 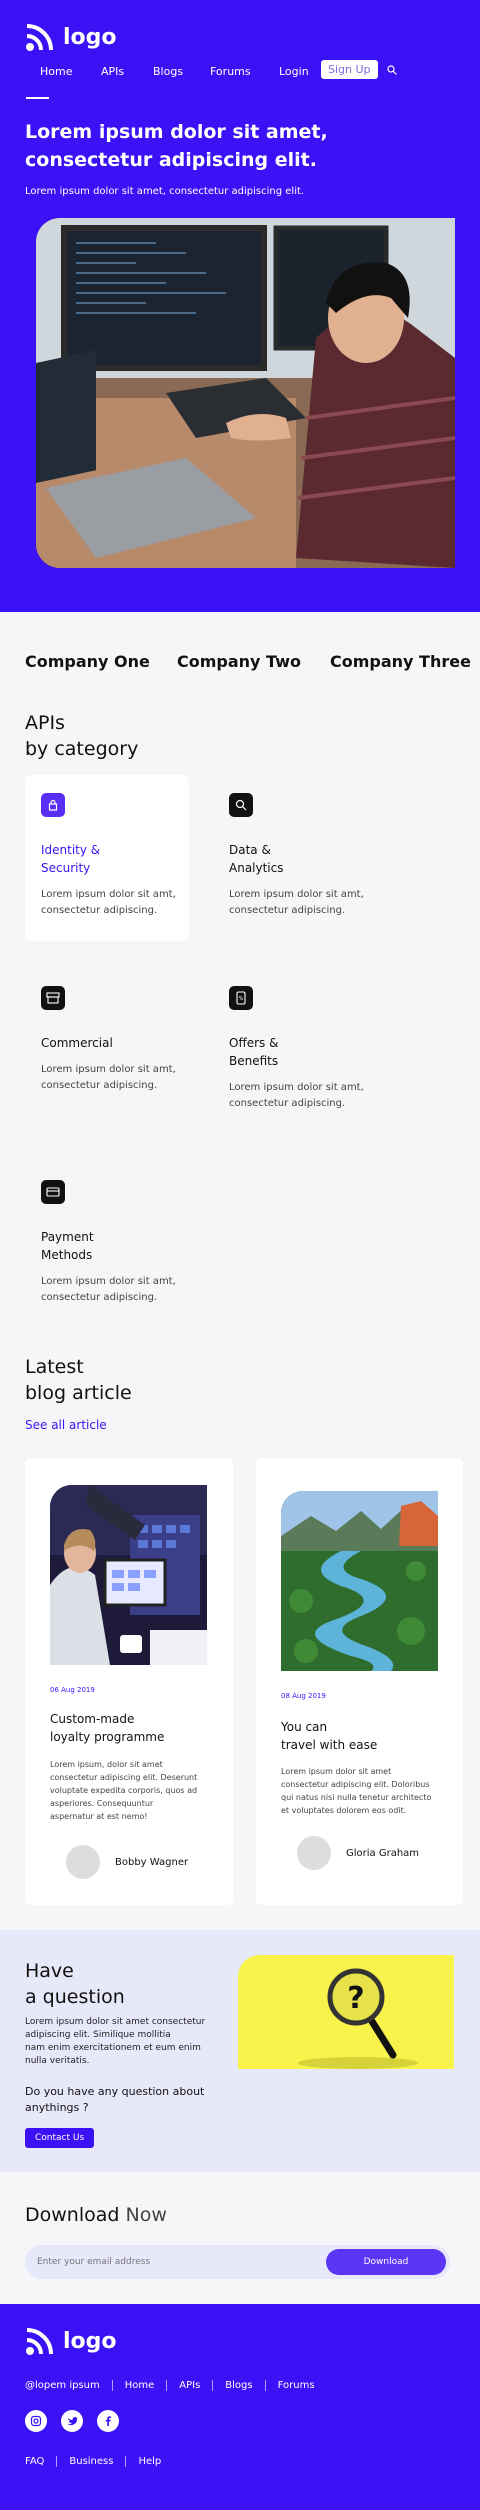 I want to click on author-name: Bobby Wagner, so click(x=152, y=1862).